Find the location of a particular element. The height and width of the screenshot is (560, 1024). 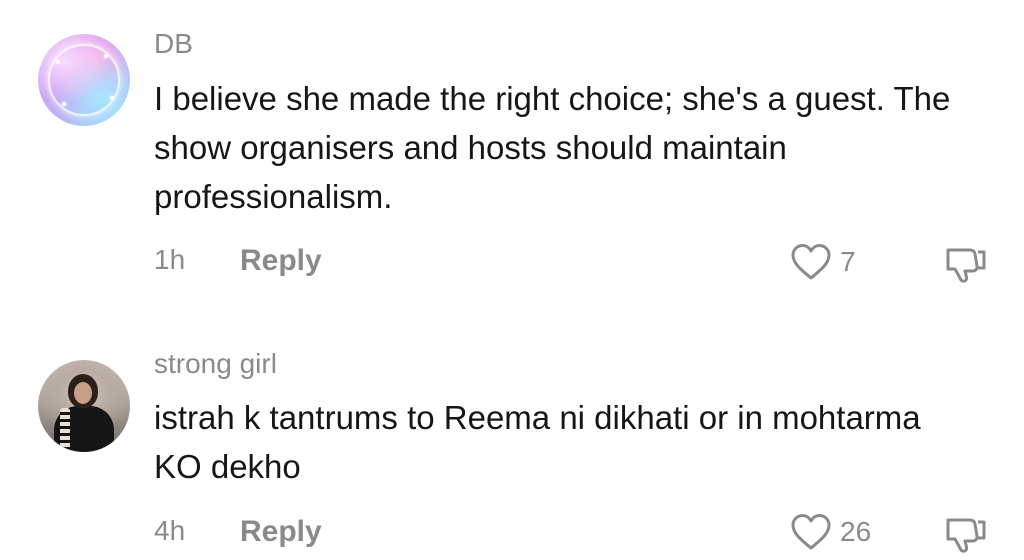

avatar-figure-face is located at coordinates (83, 393).